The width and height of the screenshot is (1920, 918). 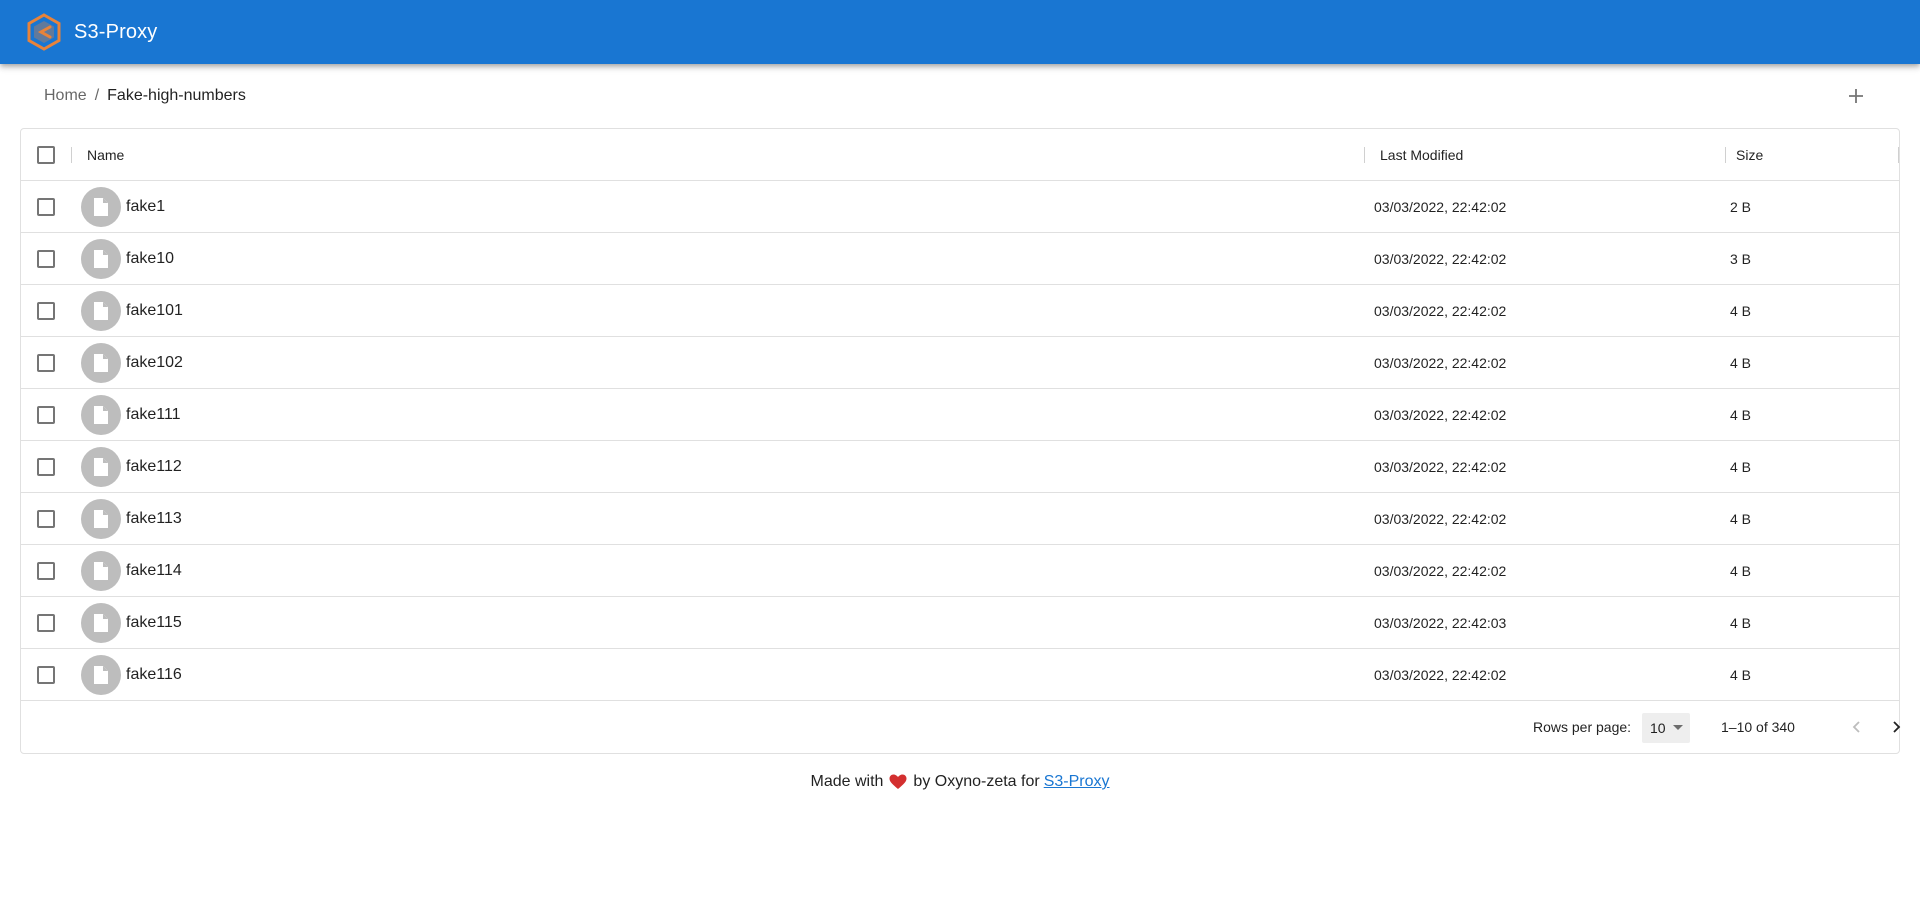 I want to click on page-footer: Made with by Oxyno-zeta for S3-Proxy, so click(x=960, y=782).